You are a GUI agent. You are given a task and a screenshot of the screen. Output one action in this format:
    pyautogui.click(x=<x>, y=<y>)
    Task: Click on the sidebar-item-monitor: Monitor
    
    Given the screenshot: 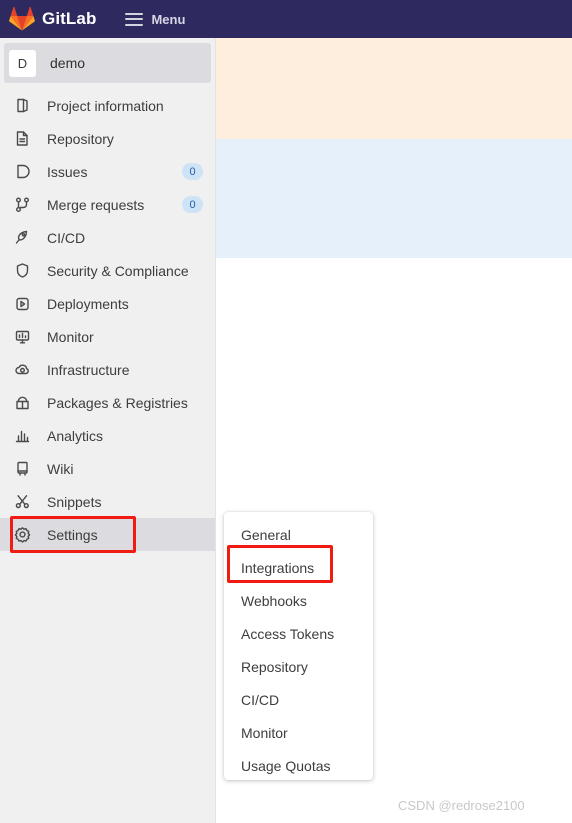 What is the action you would take?
    pyautogui.click(x=107, y=336)
    